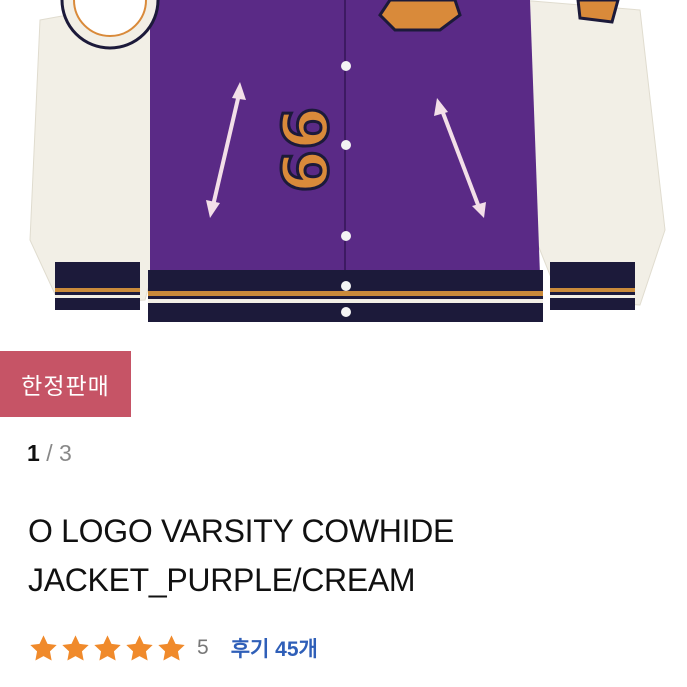 This screenshot has height=687, width=687. What do you see at coordinates (65, 384) in the screenshot?
I see `limited-sale-badge: 한정판매` at bounding box center [65, 384].